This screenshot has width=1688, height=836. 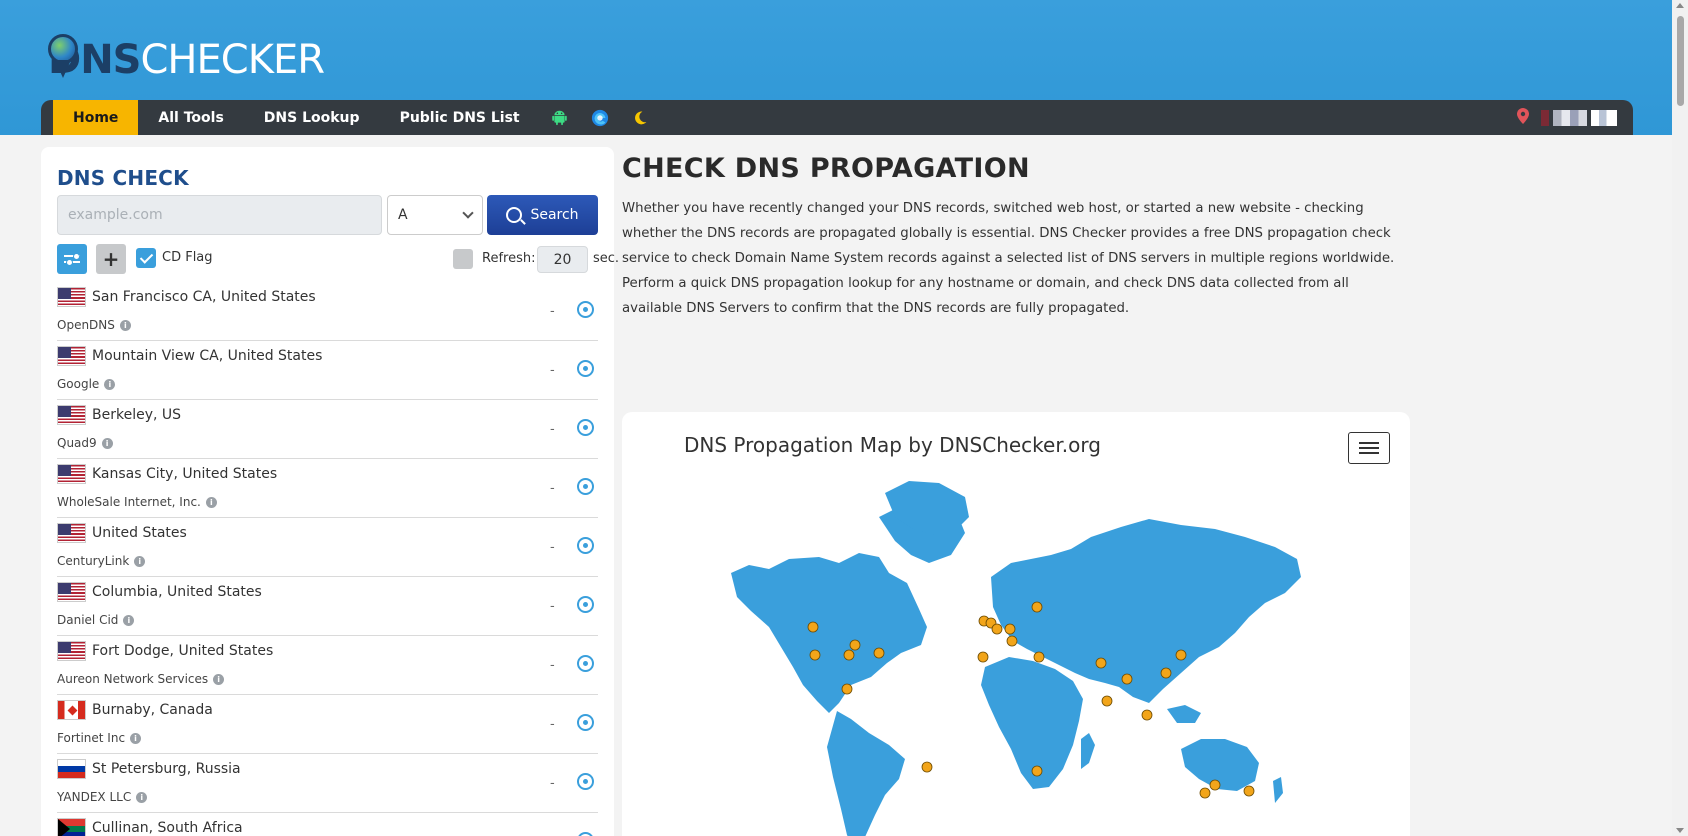 What do you see at coordinates (111, 259) in the screenshot?
I see `add-server-button: +` at bounding box center [111, 259].